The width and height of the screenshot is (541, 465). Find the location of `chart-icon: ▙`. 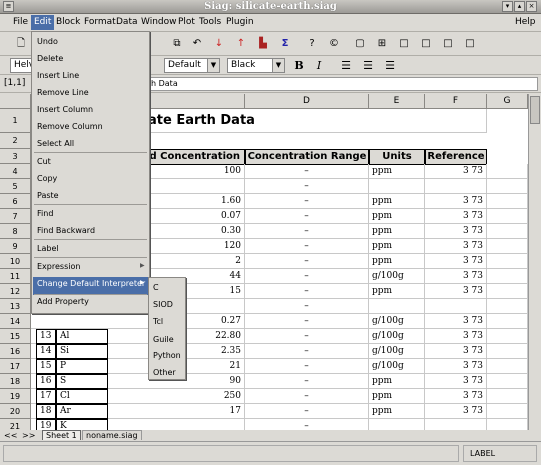

chart-icon: ▙ is located at coordinates (263, 44).